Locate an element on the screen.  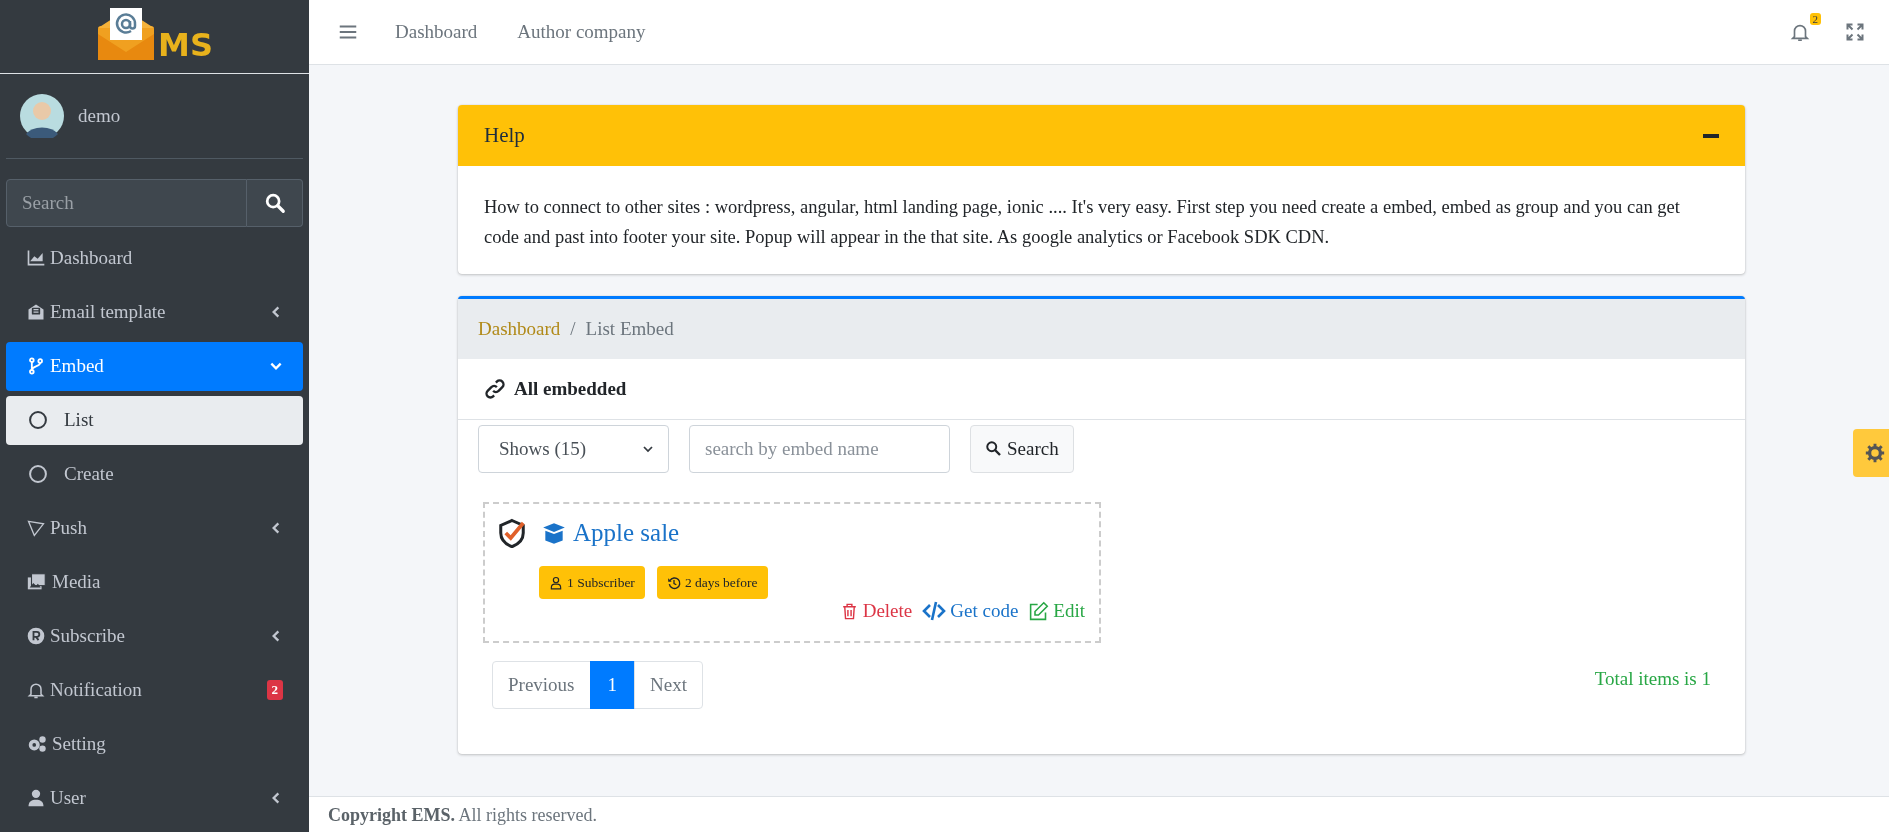
gears-icon is located at coordinates (37, 744).